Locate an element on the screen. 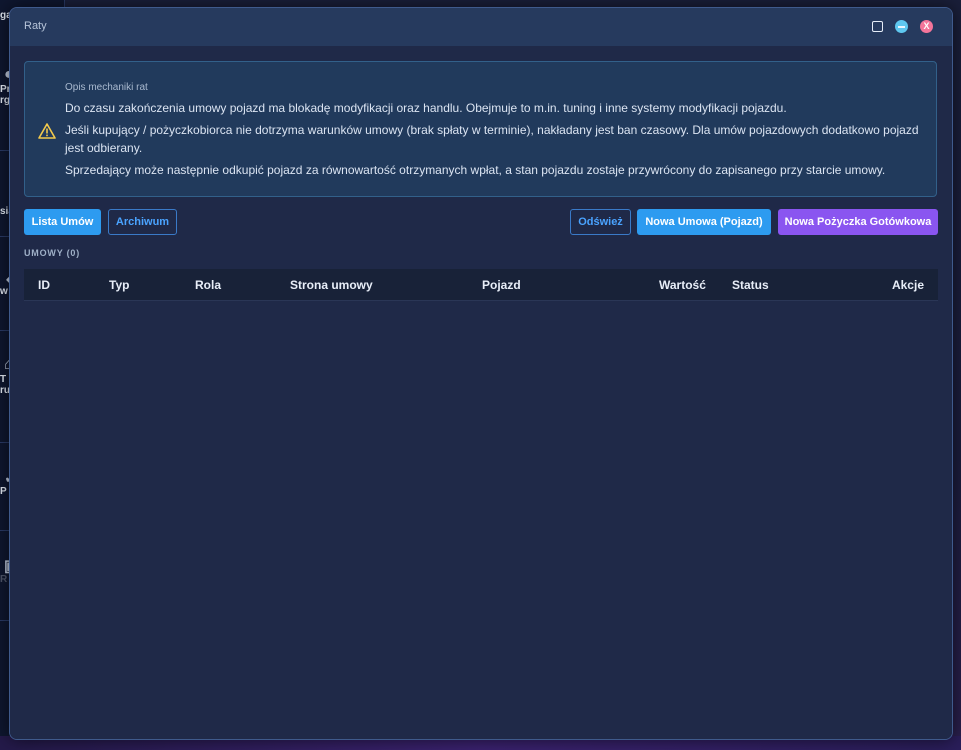 The image size is (961, 750). window-titlebar: Raty X is located at coordinates (481, 27).